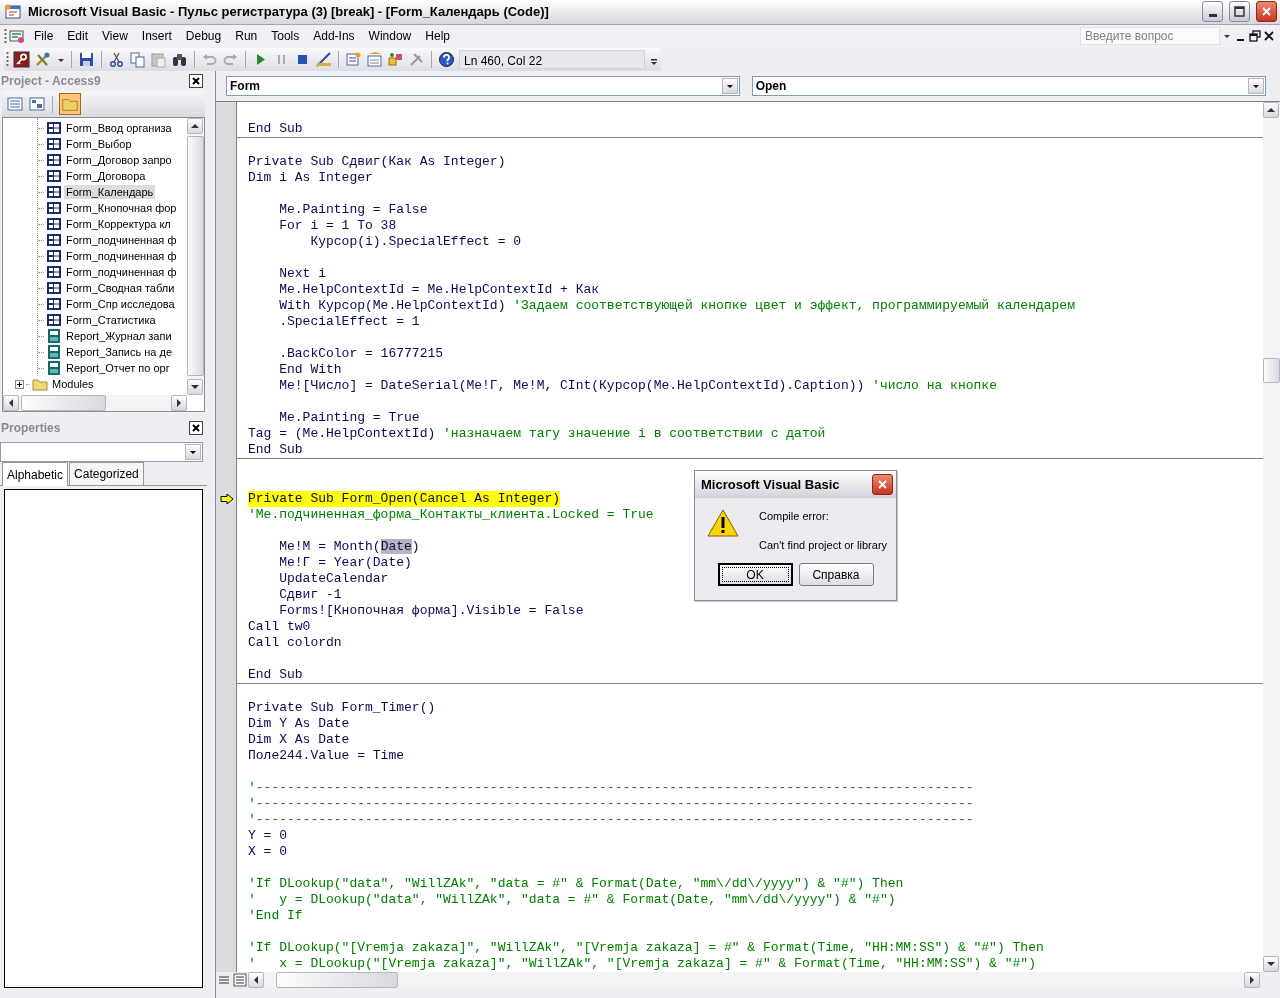 The height and width of the screenshot is (998, 1280). Describe the element at coordinates (203, 36) in the screenshot. I see `menu-item: Debug` at that location.